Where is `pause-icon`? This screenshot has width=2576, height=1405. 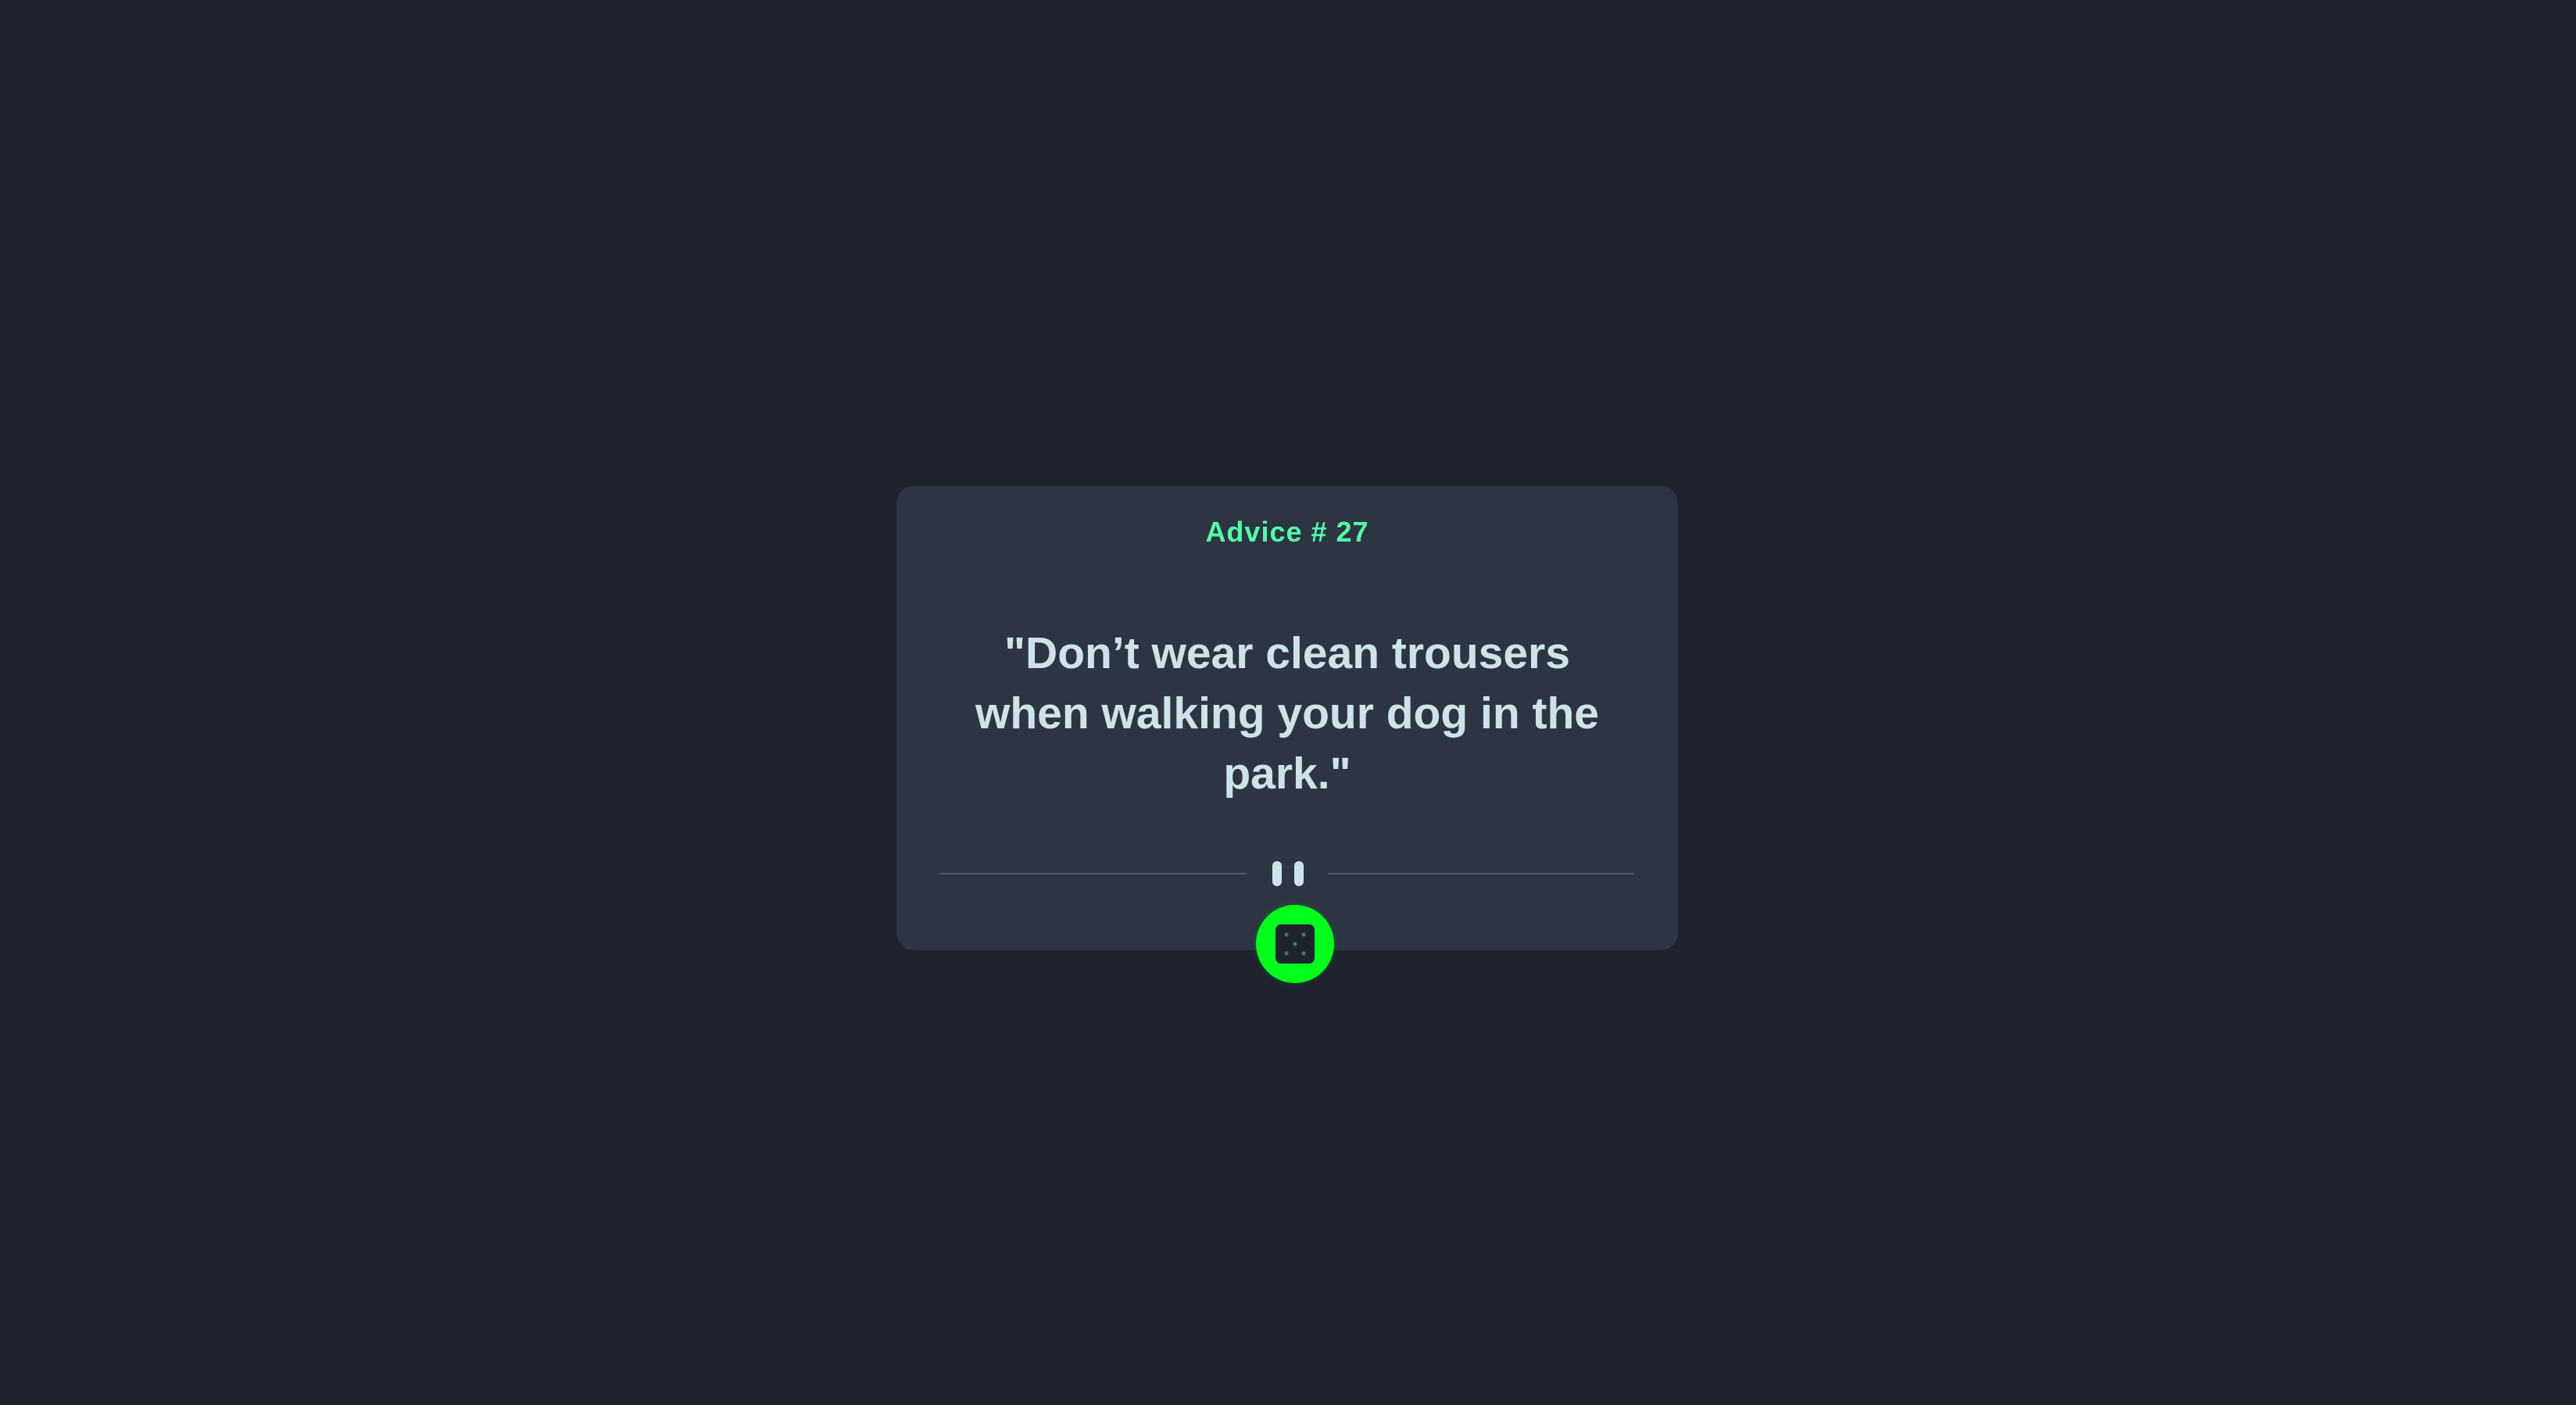
pause-icon is located at coordinates (1287, 874).